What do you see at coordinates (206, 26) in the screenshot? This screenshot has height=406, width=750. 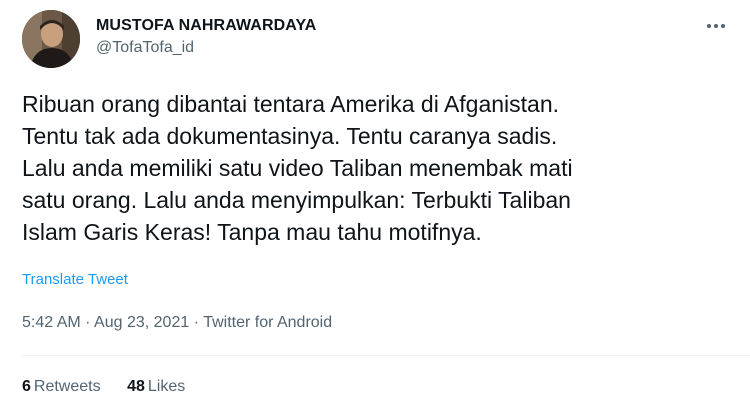 I see `author-display-name: MUSTOFA NAHRAWARDAYA` at bounding box center [206, 26].